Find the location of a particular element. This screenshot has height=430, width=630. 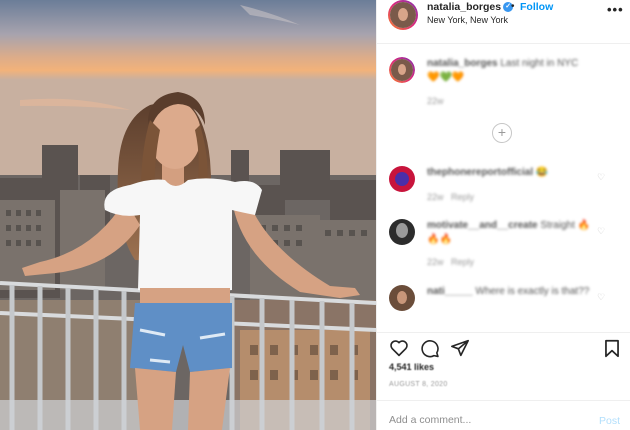

caption-avatar is located at coordinates (402, 70).